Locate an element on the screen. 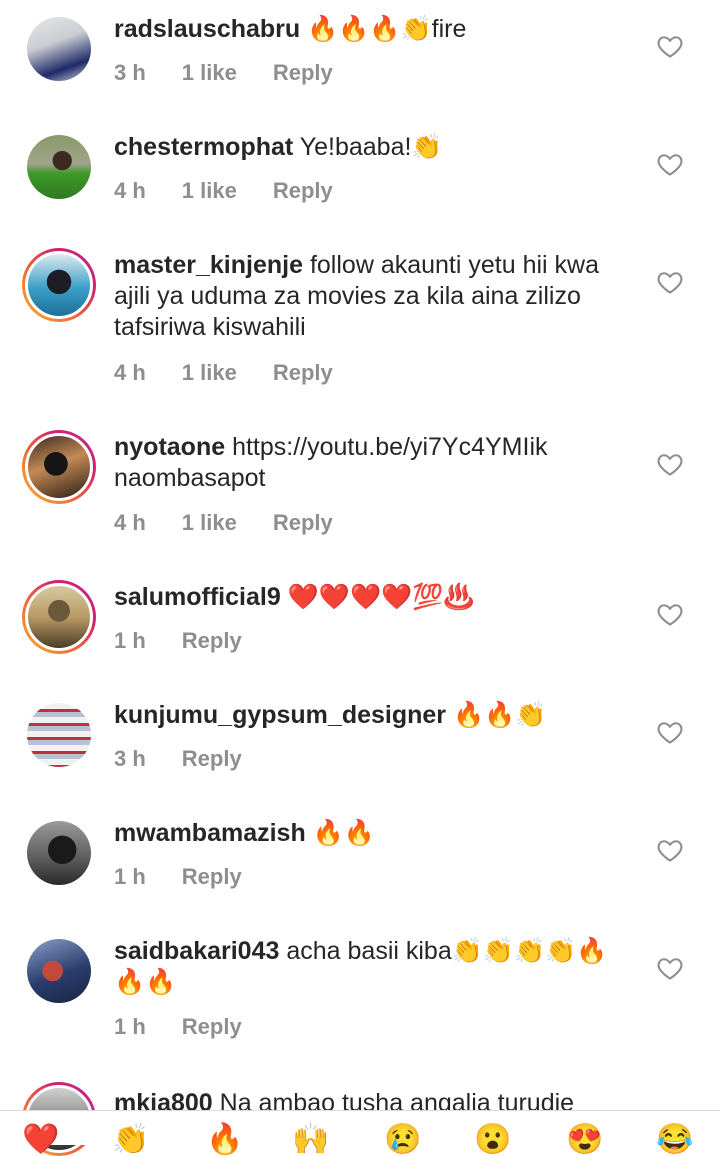  comment-username: mwambamazish is located at coordinates (210, 833).